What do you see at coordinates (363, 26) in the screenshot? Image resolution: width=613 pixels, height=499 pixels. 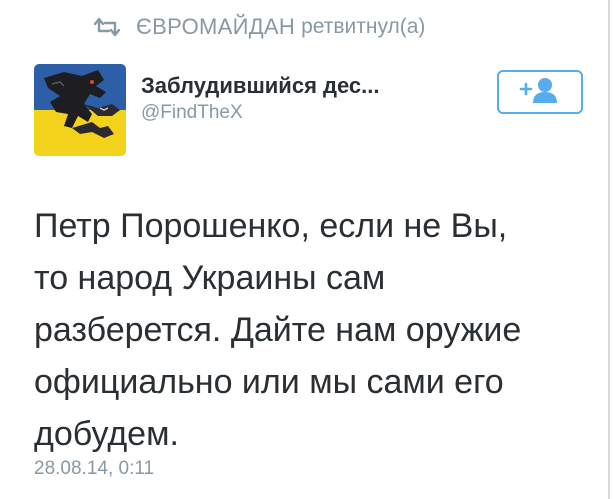 I see `retweet-action-label: ретвитнул(а)` at bounding box center [363, 26].